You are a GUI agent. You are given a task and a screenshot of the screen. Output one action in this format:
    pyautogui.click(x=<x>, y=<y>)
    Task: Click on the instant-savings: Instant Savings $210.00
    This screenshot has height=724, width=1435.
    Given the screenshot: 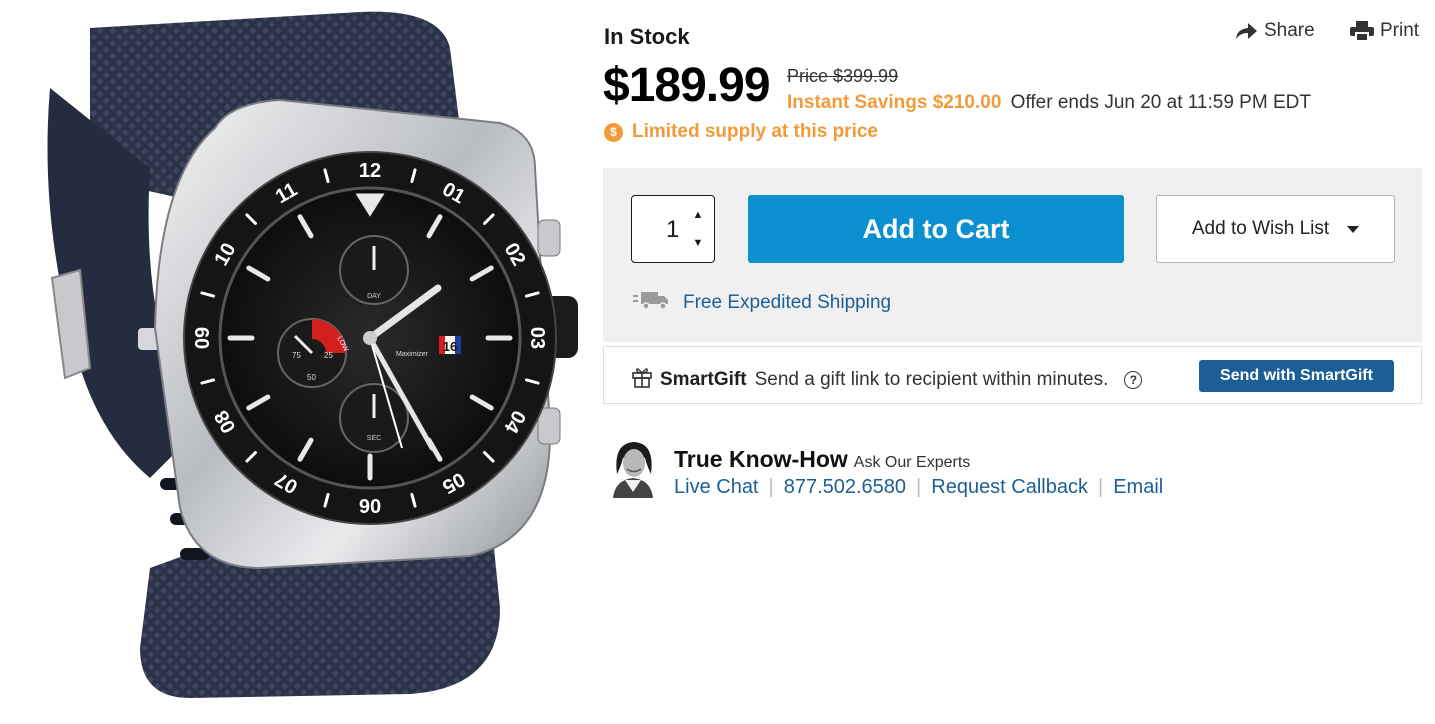 What is the action you would take?
    pyautogui.click(x=894, y=102)
    